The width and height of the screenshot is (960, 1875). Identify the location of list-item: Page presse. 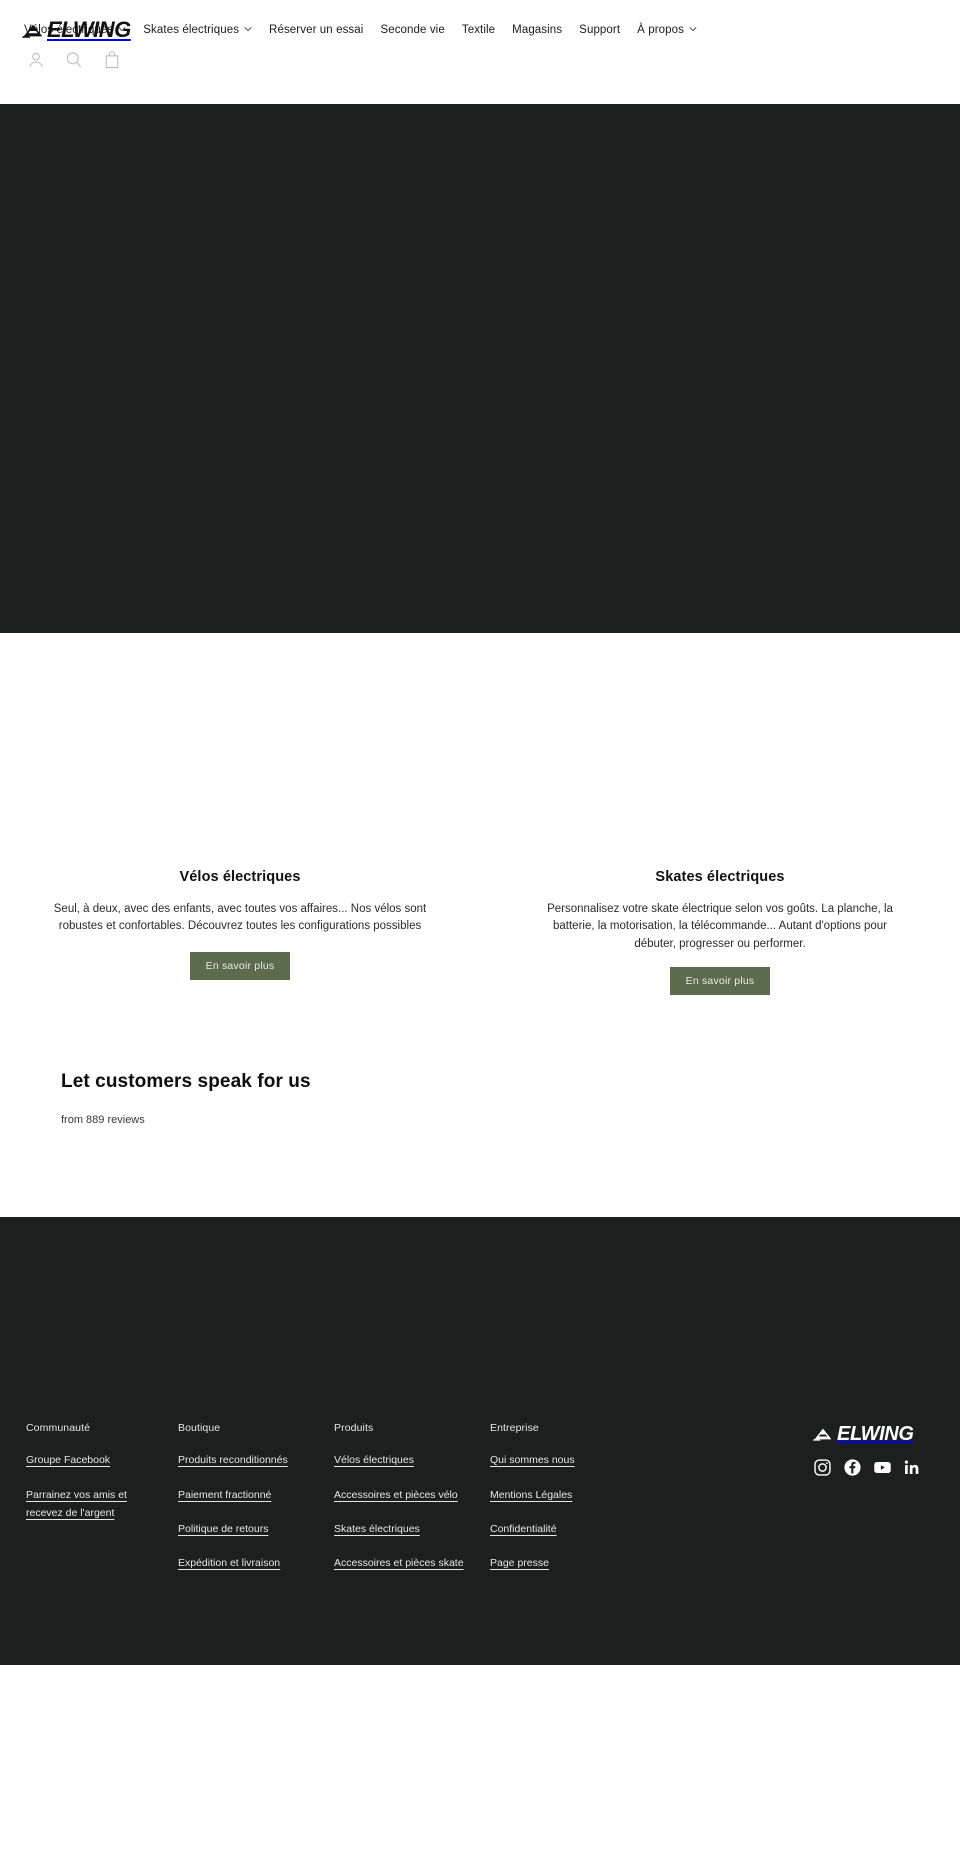
(557, 1562).